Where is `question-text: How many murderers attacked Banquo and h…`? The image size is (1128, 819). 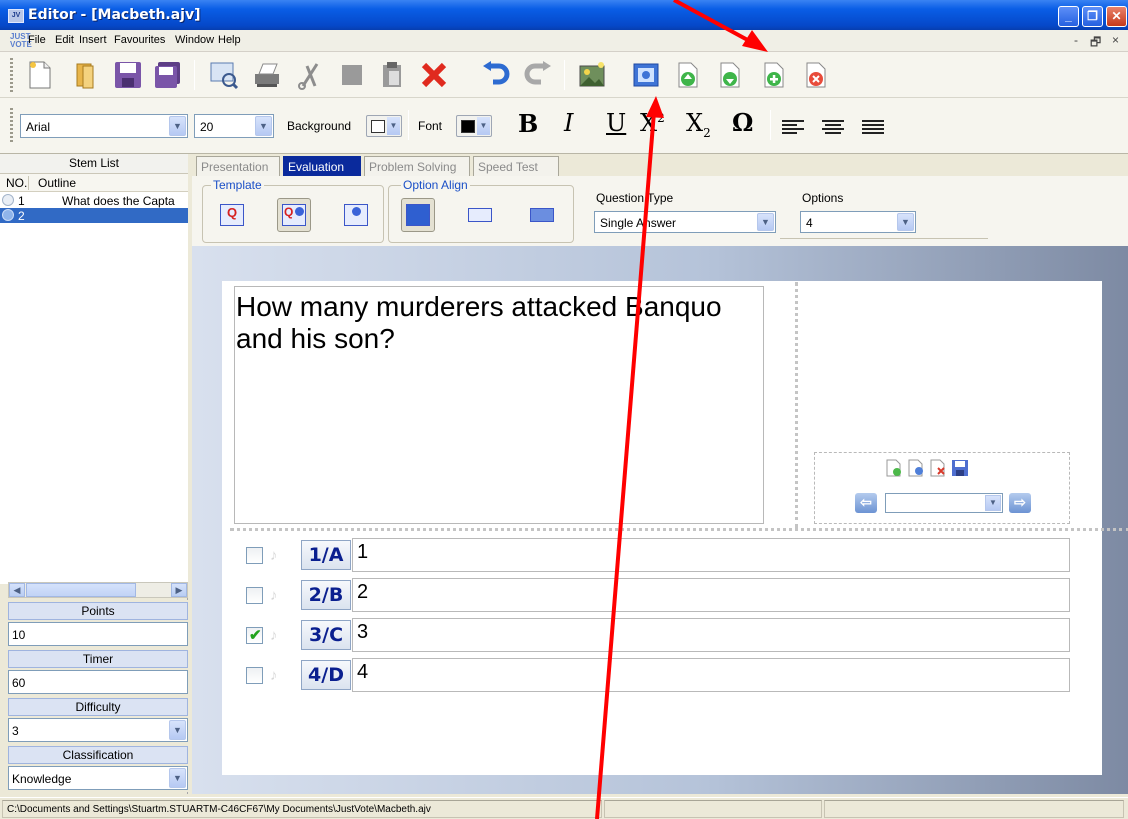 question-text: How many murderers attacked Banquo and h… is located at coordinates (495, 323).